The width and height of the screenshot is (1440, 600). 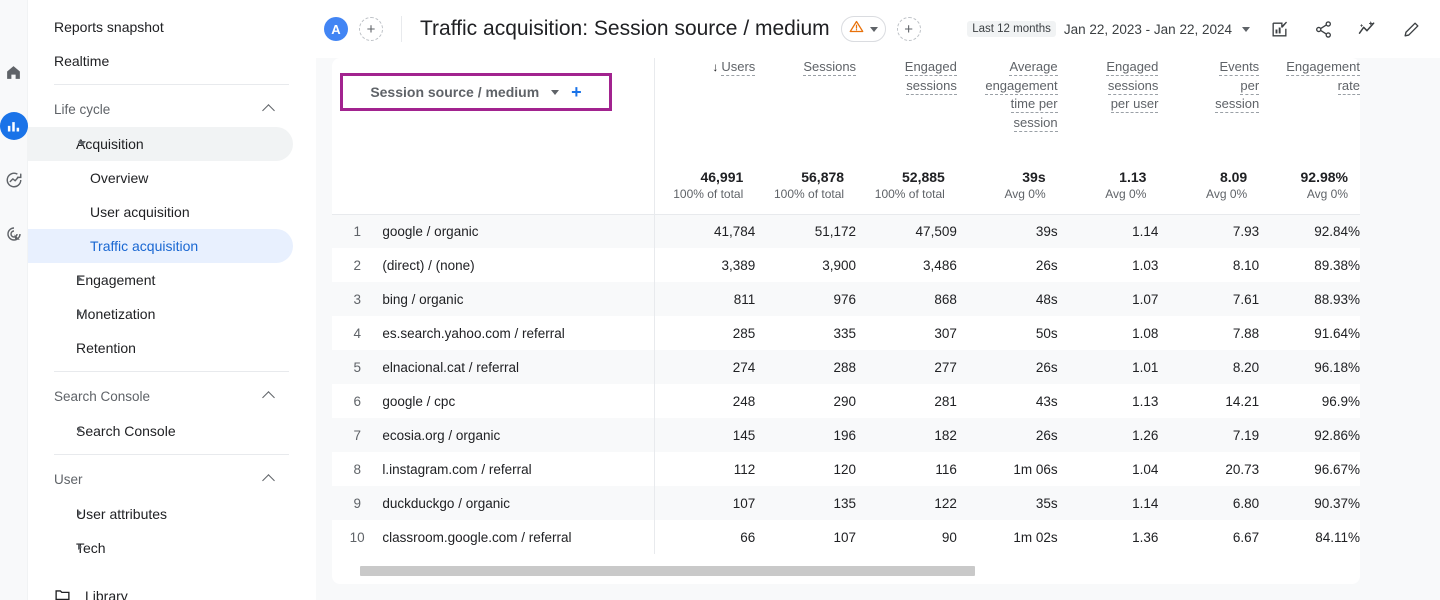 I want to click on sidebar-section-search-console: Search Console, so click(x=171, y=396).